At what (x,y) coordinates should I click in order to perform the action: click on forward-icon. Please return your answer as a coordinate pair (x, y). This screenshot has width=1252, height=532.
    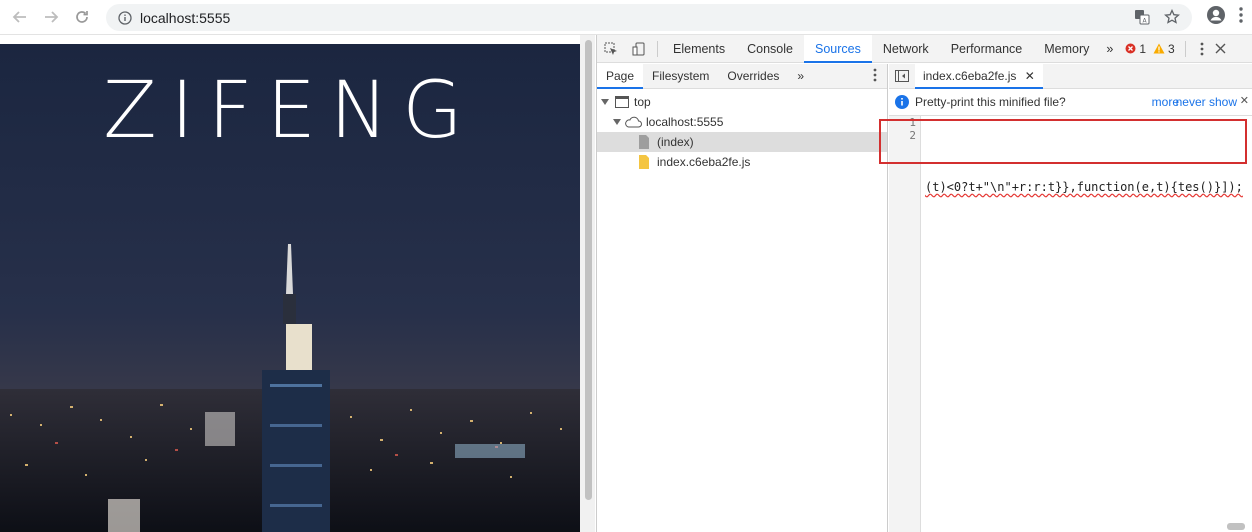
    Looking at the image, I should click on (51, 17).